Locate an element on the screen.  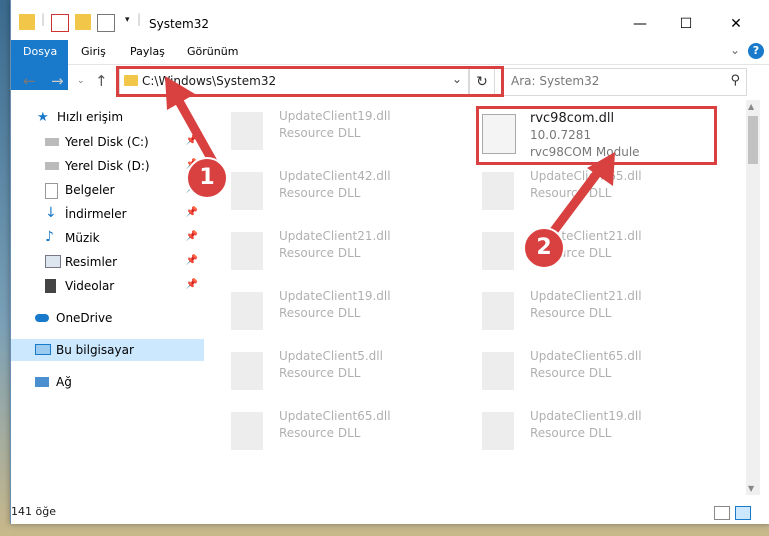
arrow-to-file is located at coordinates (581, 194).